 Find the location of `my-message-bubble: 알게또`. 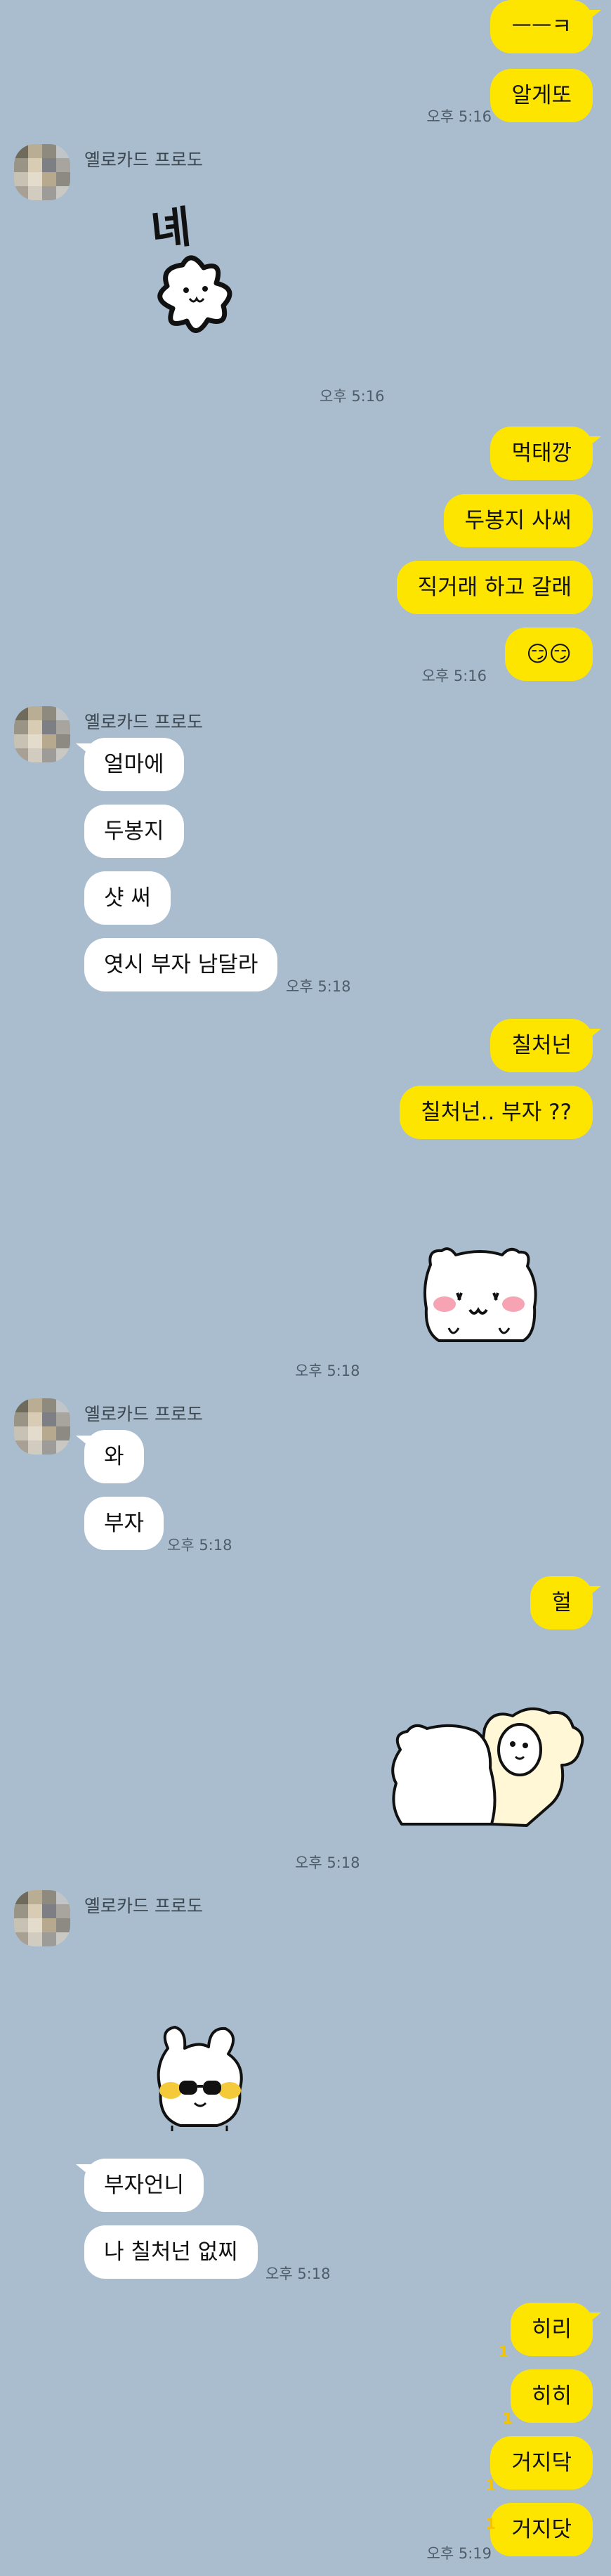

my-message-bubble: 알게또 is located at coordinates (541, 95).